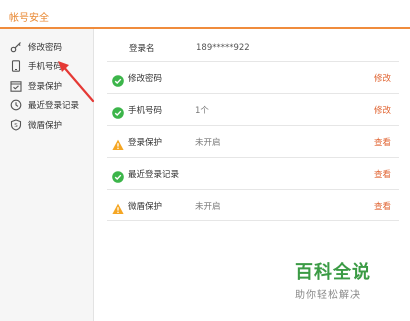 The image size is (410, 321). What do you see at coordinates (189, 48) in the screenshot?
I see `login-name-row: 登录名 189*****922` at bounding box center [189, 48].